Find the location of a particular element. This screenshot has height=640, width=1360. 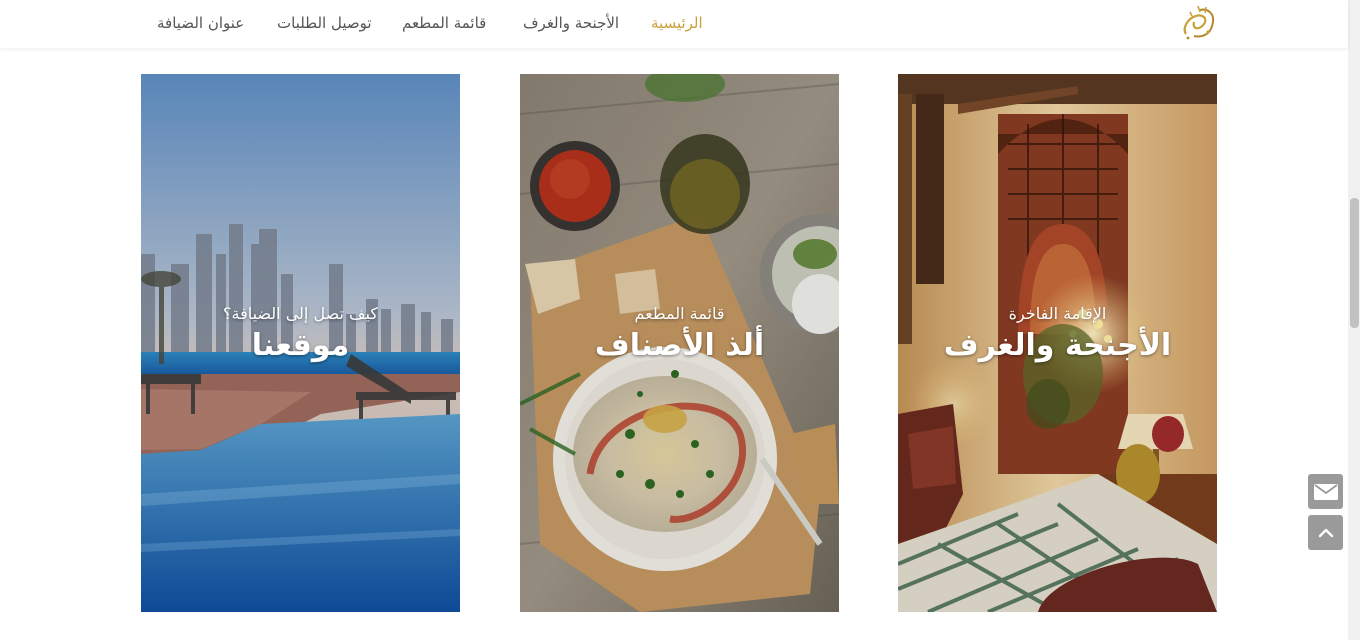

back-to-top-button is located at coordinates (1325, 532).